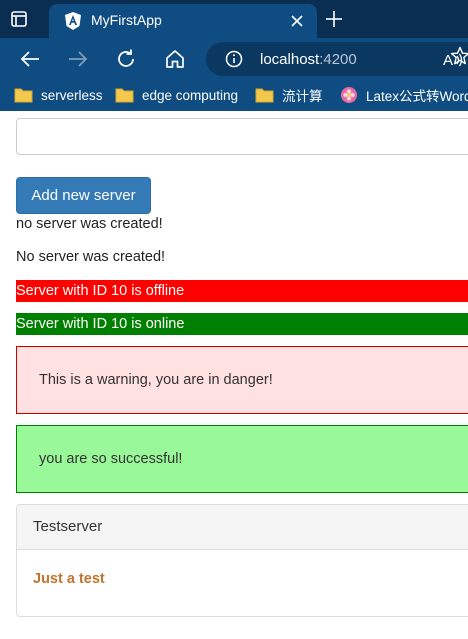 This screenshot has height=639, width=468. Describe the element at coordinates (242, 380) in the screenshot. I see `warning-alert: This is a warning, you are in danger!` at that location.